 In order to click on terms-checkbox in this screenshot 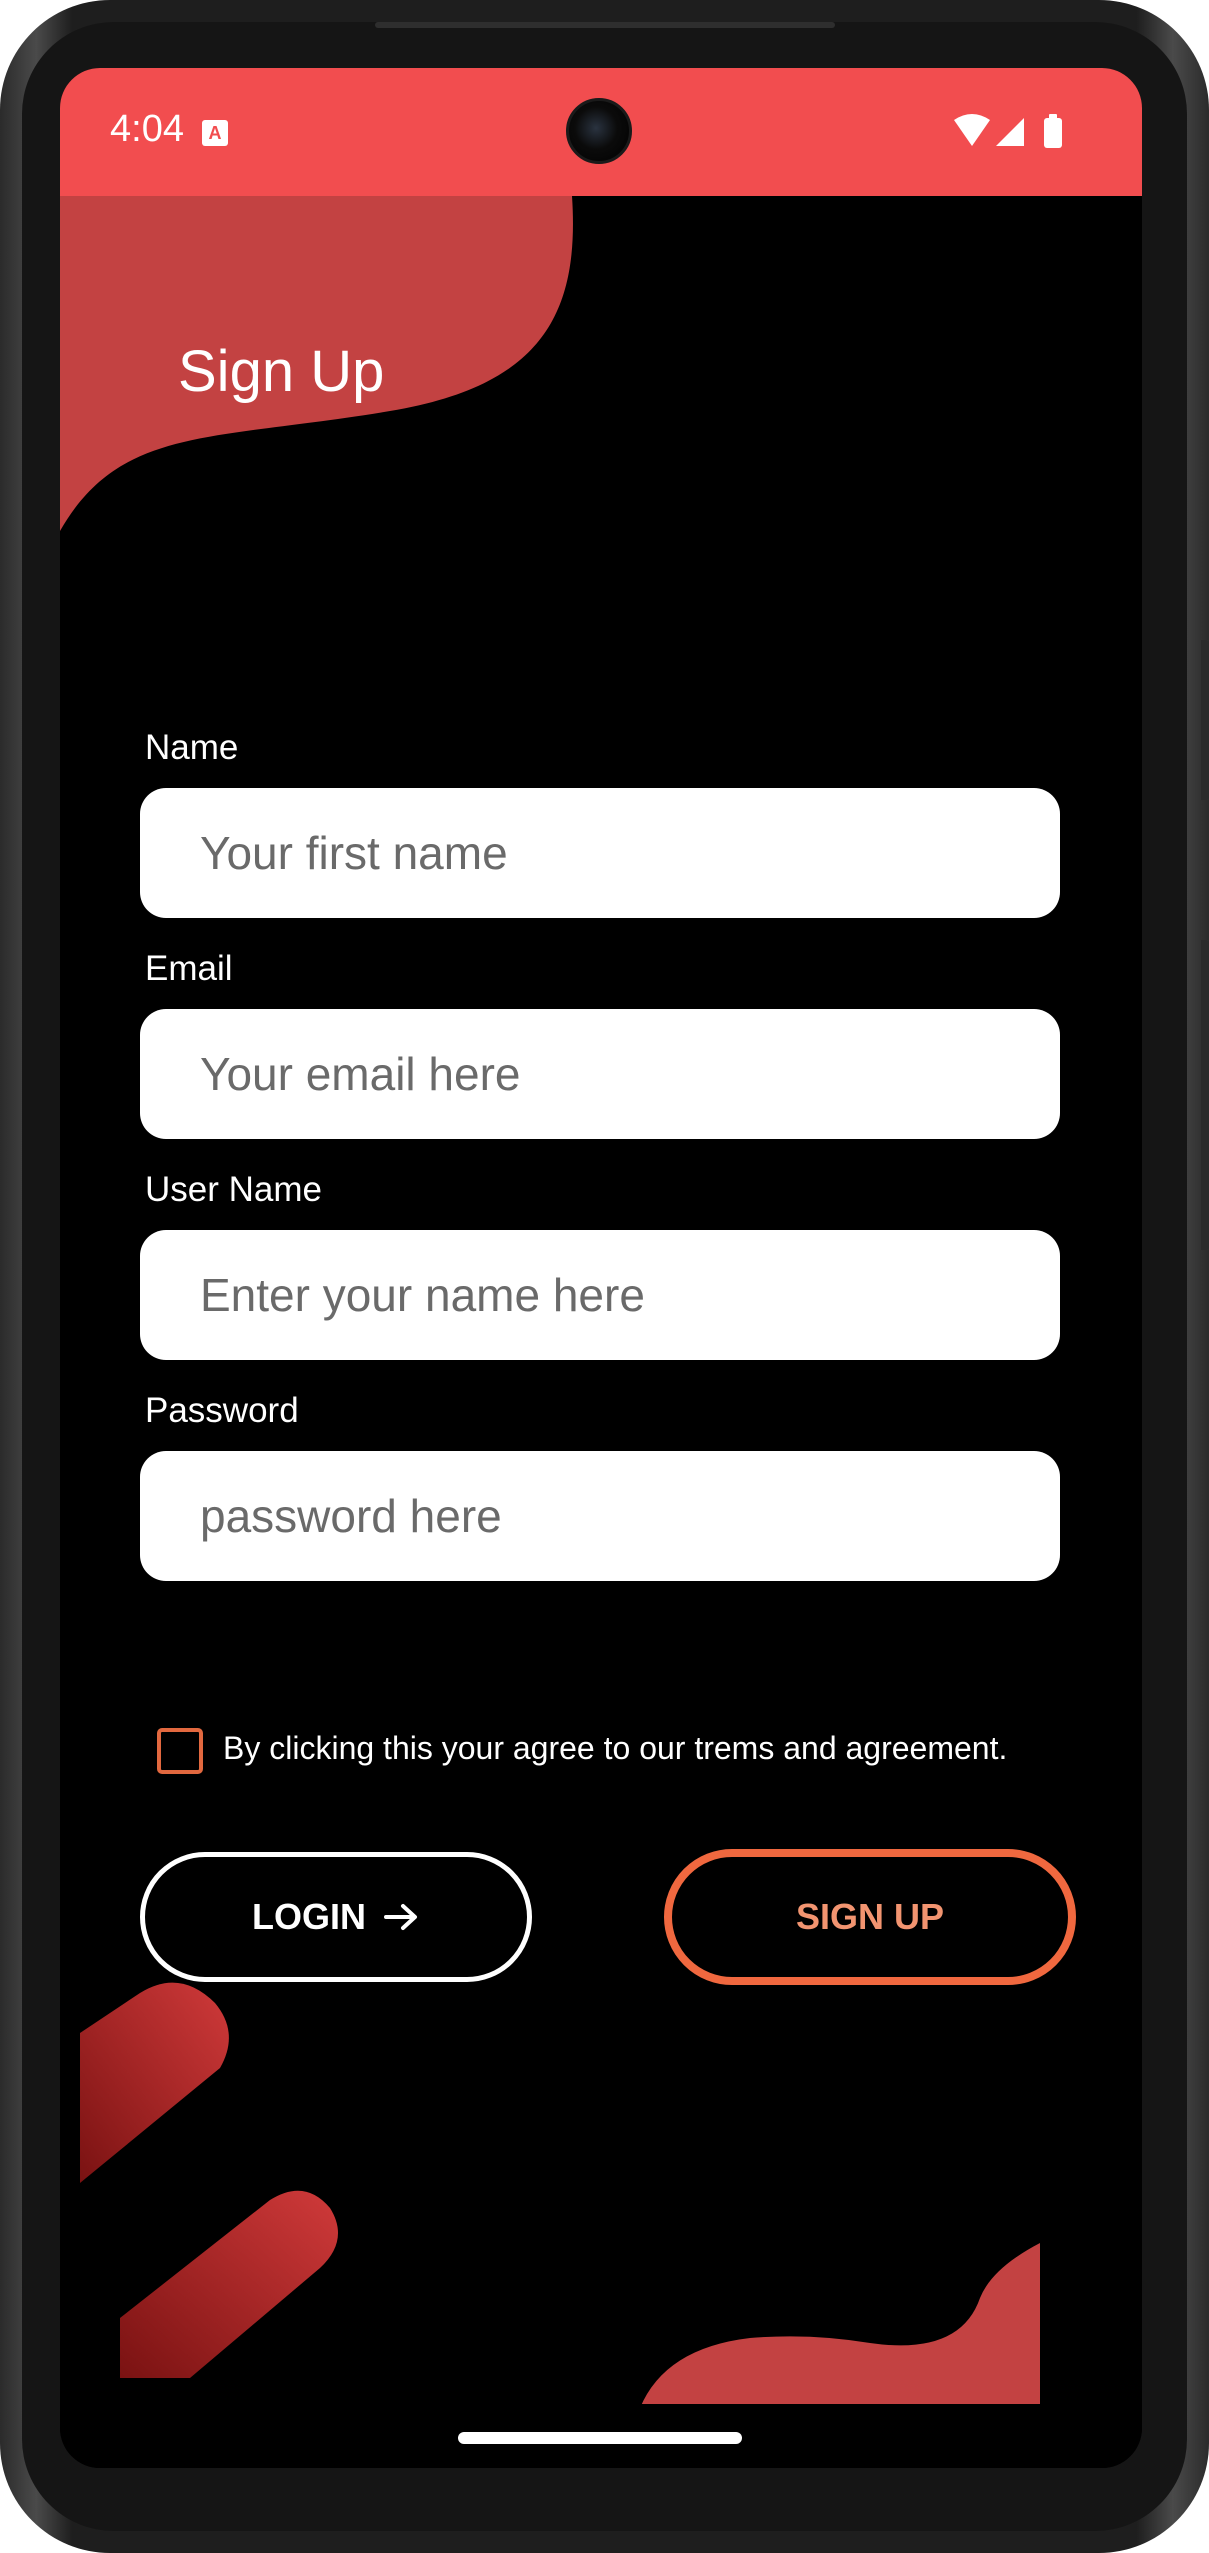, I will do `click(180, 1751)`.